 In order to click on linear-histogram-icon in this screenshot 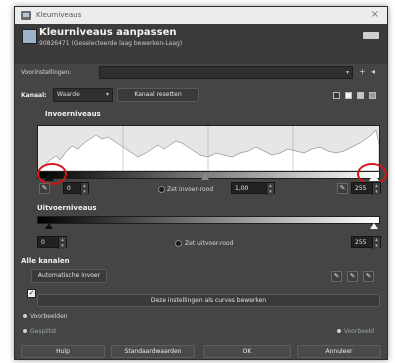, I will do `click(336, 95)`.